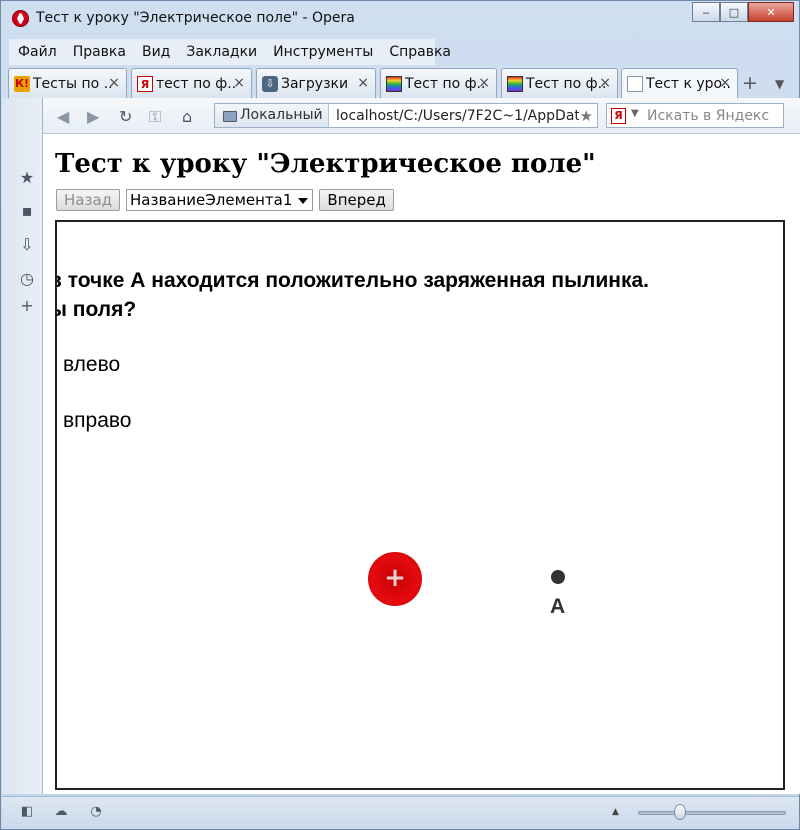 The width and height of the screenshot is (800, 830). I want to click on zoom-slider-handle, so click(680, 812).